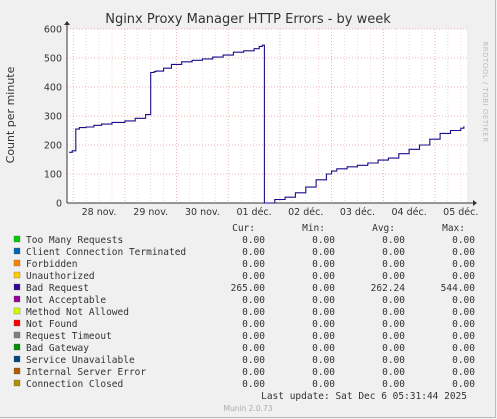  I want to click on legend-label: Method Not Allowed, so click(77, 312).